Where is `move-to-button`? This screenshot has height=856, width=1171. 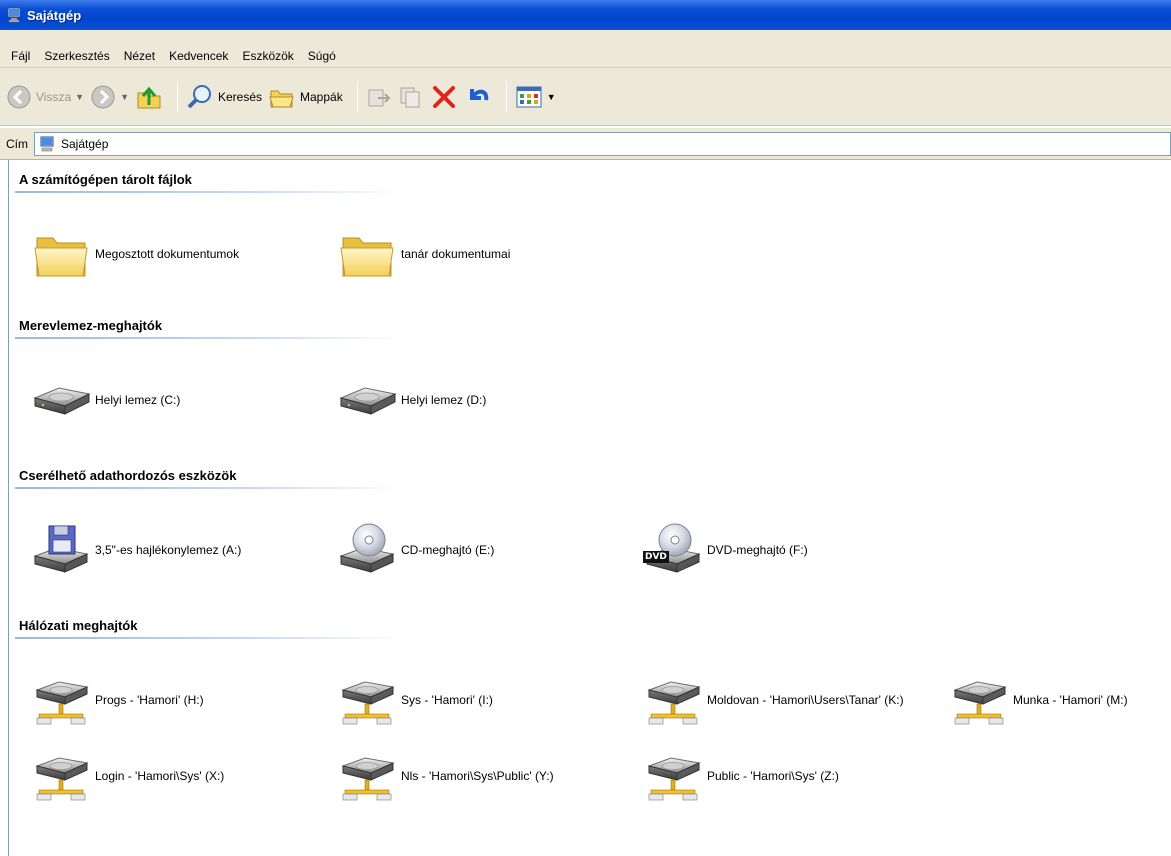
move-to-button is located at coordinates (379, 97).